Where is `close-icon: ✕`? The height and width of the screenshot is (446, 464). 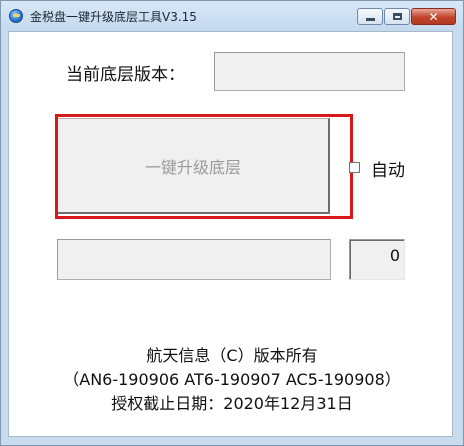 close-icon: ✕ is located at coordinates (433, 16).